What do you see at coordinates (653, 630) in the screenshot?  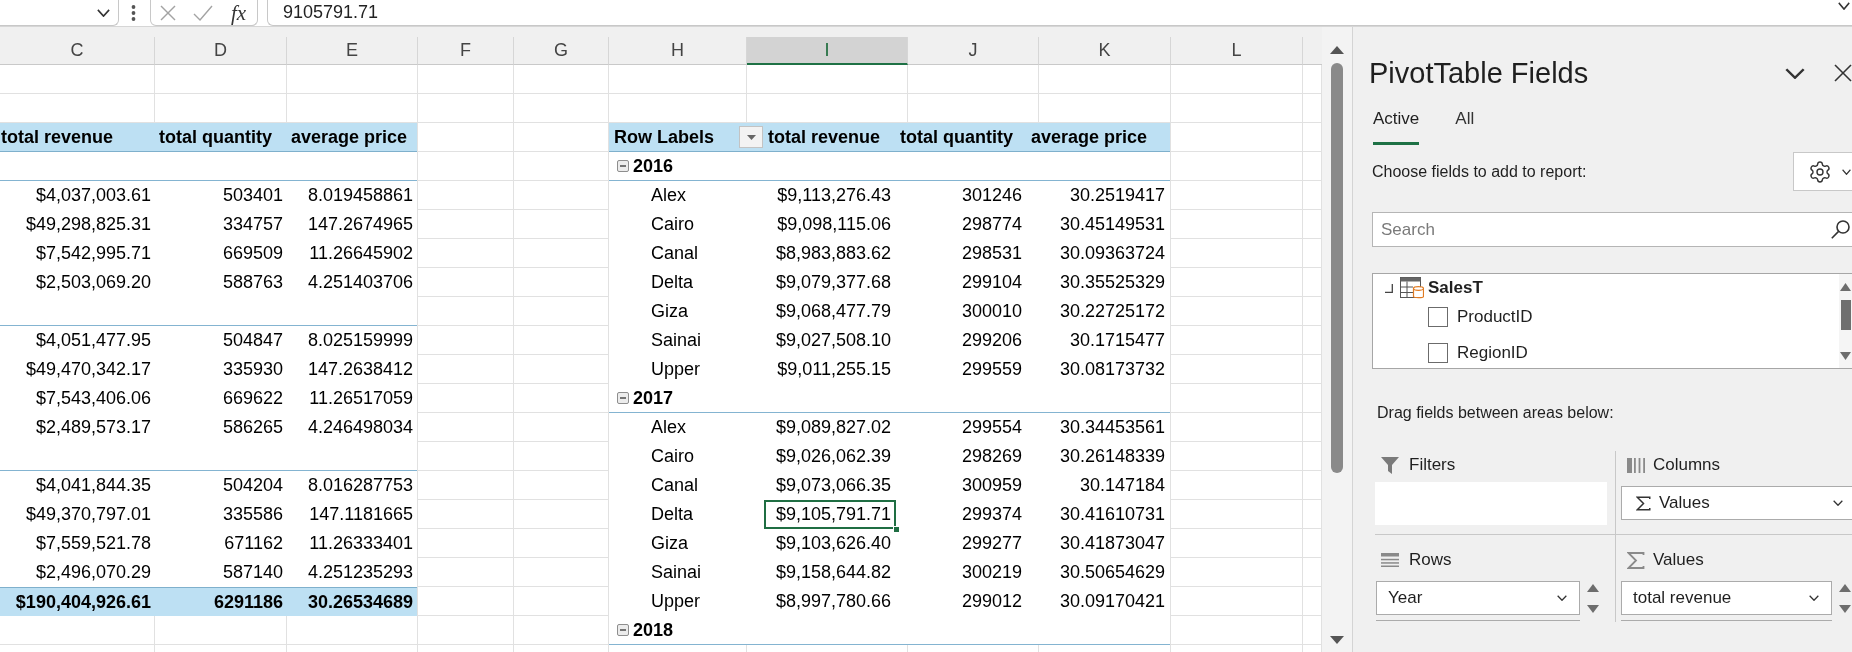 I see `year-label: 2018` at bounding box center [653, 630].